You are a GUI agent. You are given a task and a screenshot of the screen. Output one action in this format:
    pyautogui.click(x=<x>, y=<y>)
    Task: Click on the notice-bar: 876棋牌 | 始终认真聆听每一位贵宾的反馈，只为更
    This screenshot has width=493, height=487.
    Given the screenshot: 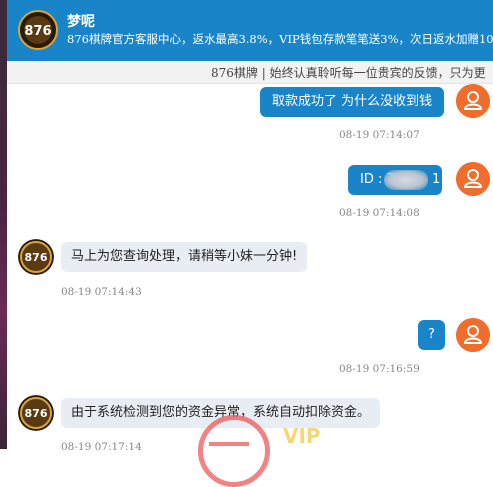 What is the action you would take?
    pyautogui.click(x=250, y=72)
    